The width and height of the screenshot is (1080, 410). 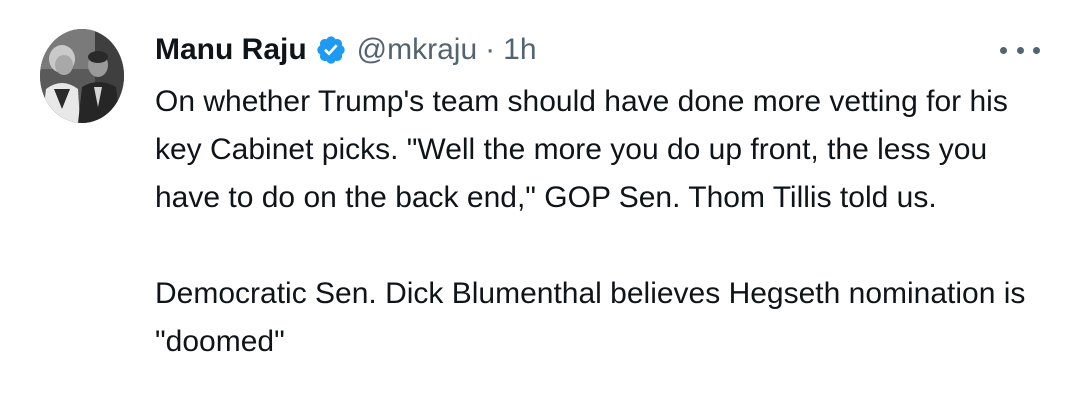 I want to click on paragraph-break, so click(x=605, y=246).